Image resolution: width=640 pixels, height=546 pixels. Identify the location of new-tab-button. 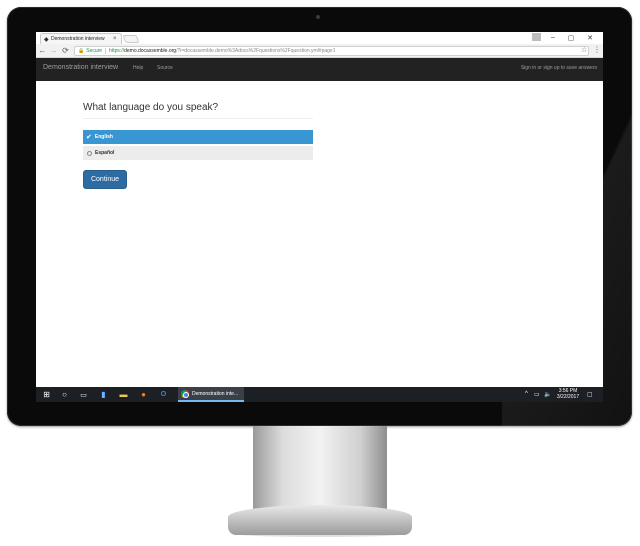
(131, 39).